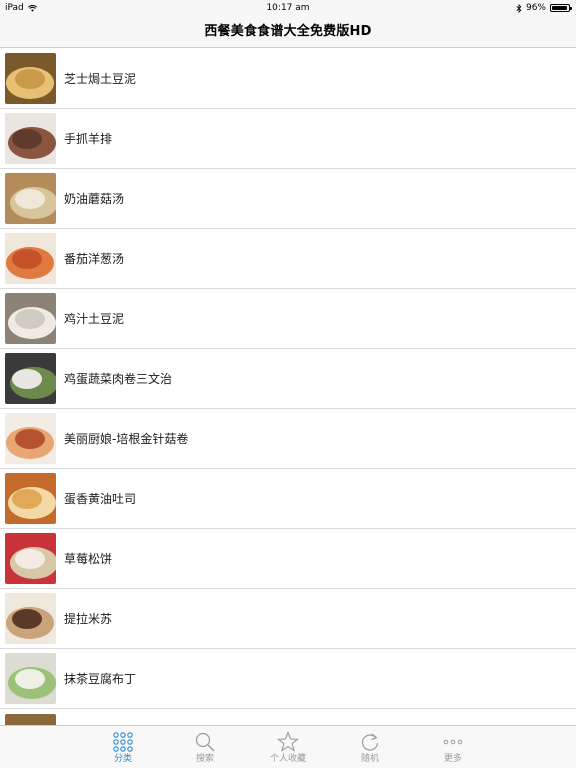  I want to click on grid-dots-icon, so click(123, 742).